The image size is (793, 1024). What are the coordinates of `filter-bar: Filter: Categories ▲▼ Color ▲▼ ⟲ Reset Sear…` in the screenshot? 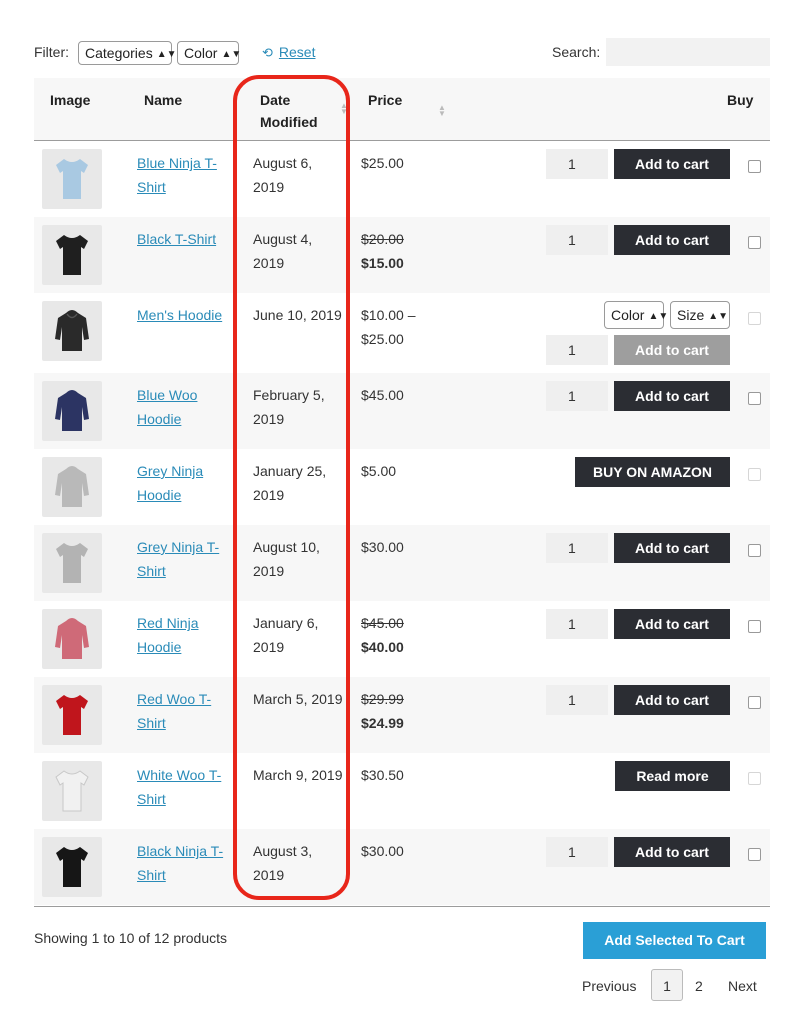 It's located at (402, 53).